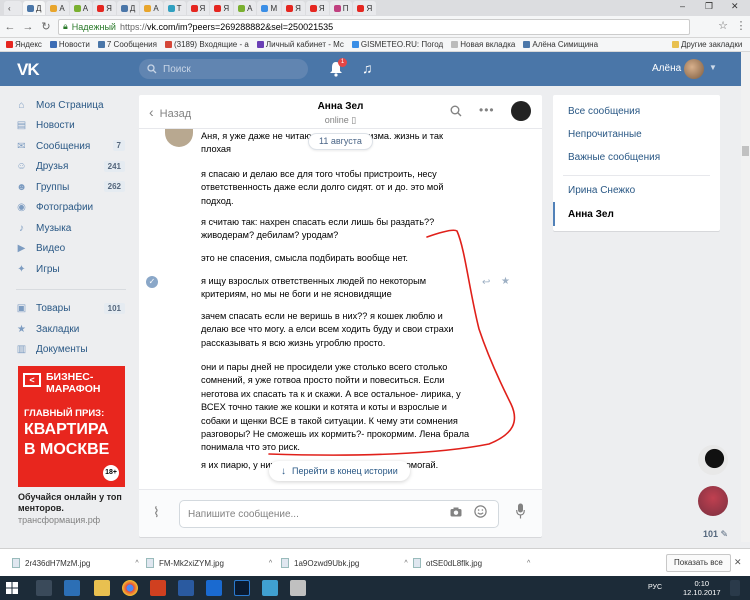 Image resolution: width=750 pixels, height=600 pixels. What do you see at coordinates (591, 214) in the screenshot?
I see `contact-anna: Анна Зел` at bounding box center [591, 214].